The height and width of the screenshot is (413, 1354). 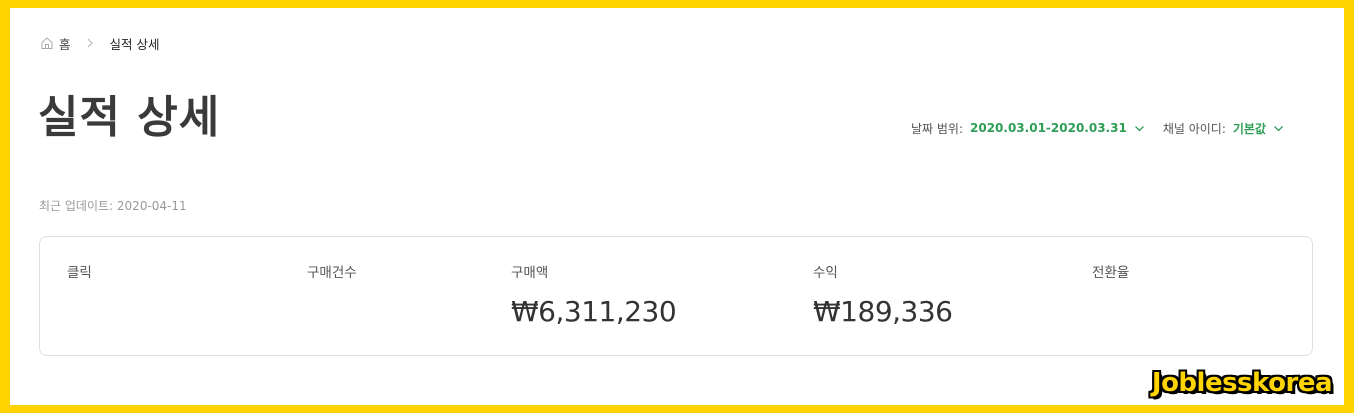 What do you see at coordinates (1242, 383) in the screenshot?
I see `watermark-logo: Joblesskorea` at bounding box center [1242, 383].